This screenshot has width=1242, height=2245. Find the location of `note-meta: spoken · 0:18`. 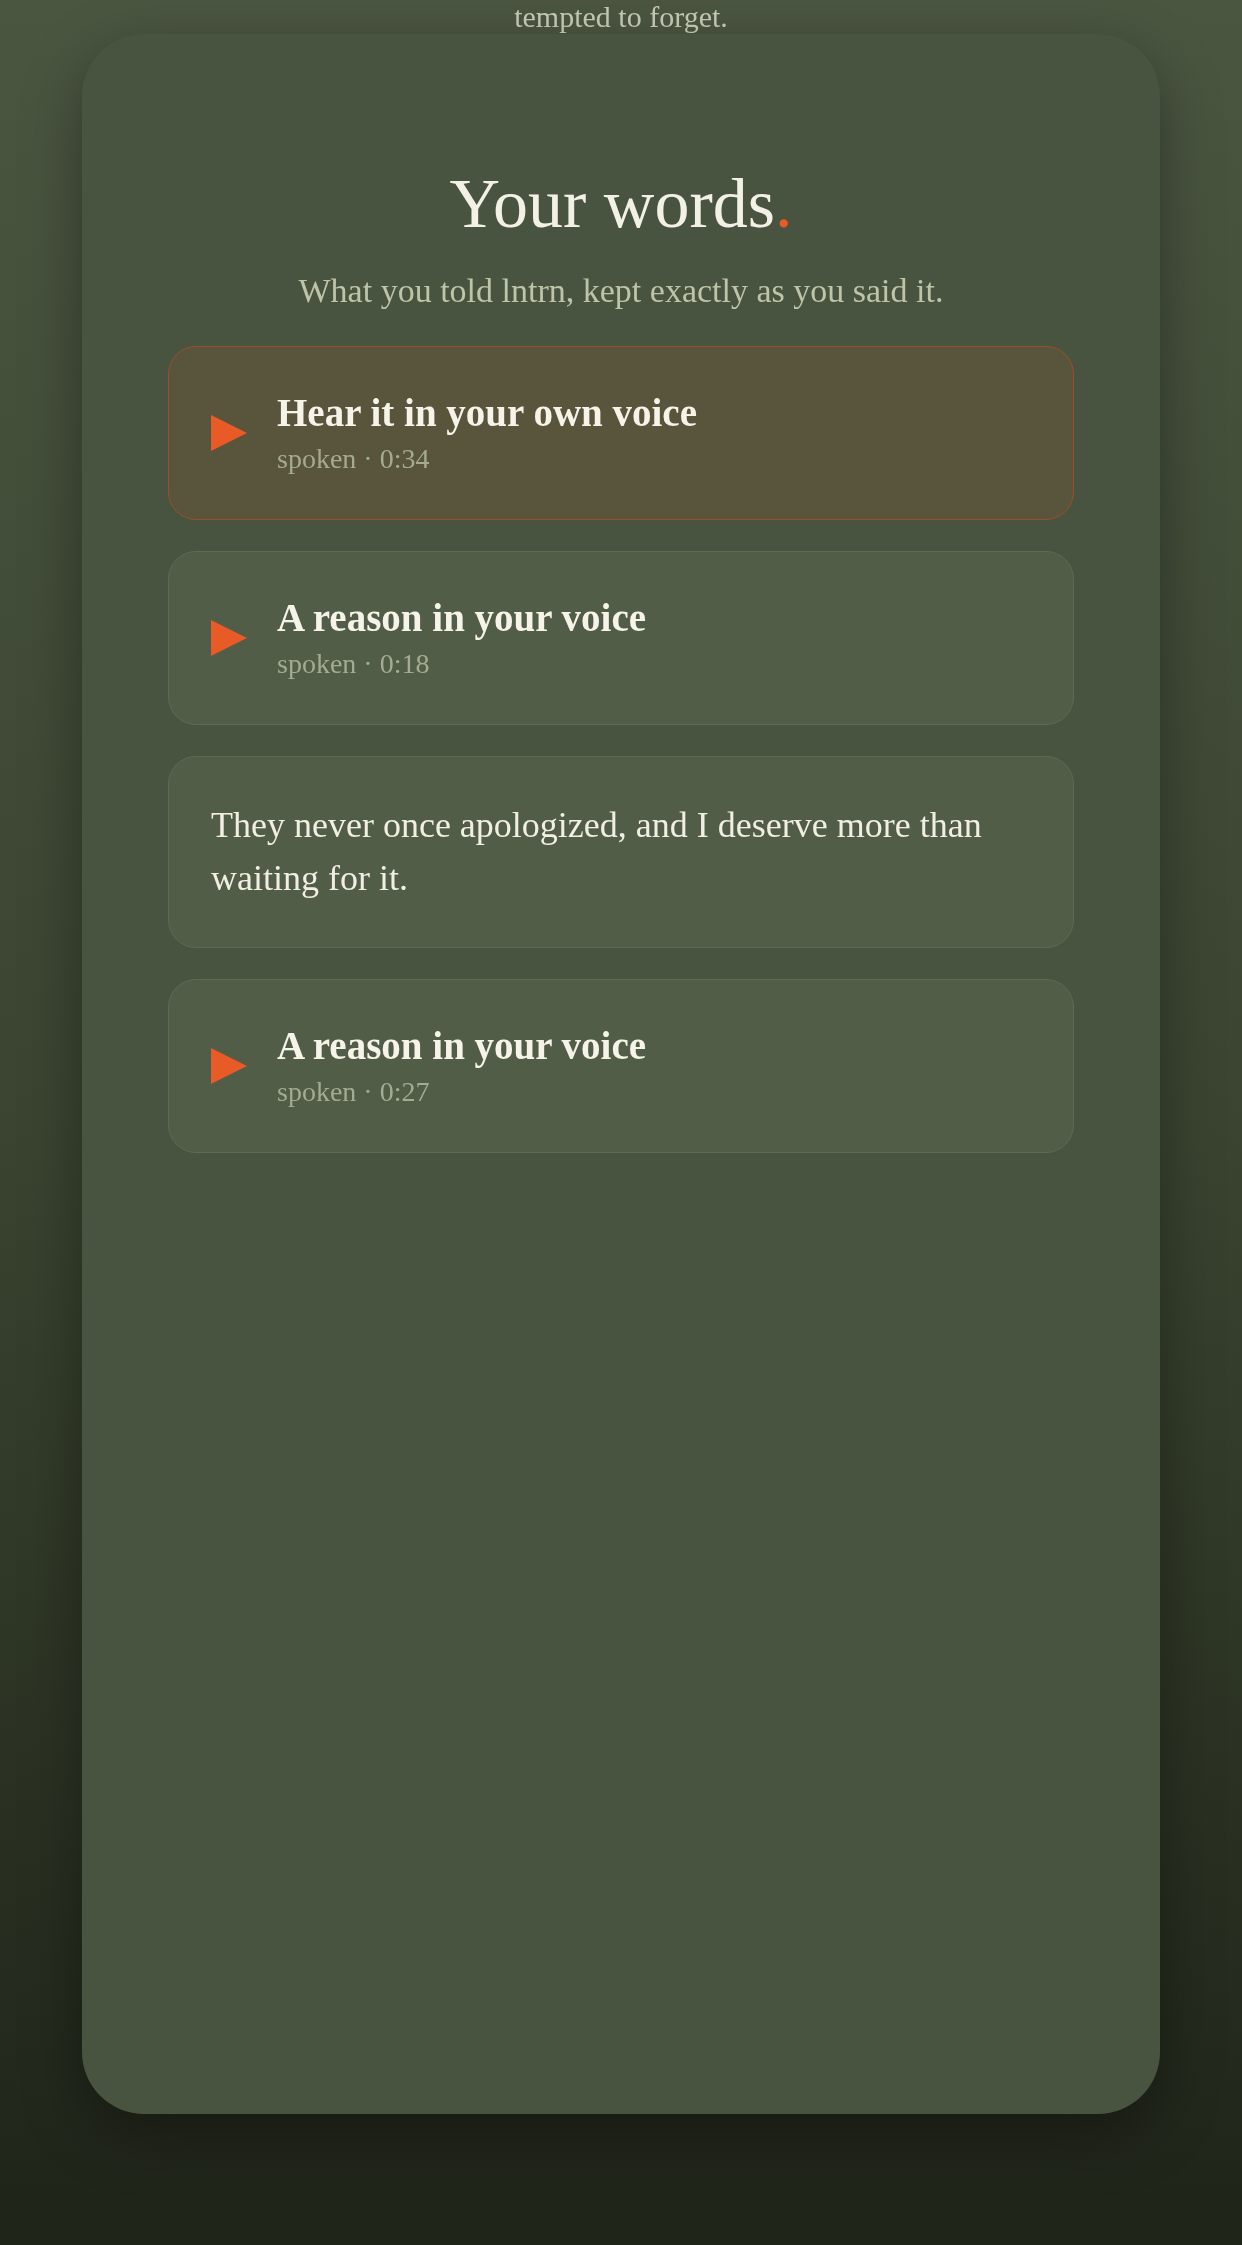

note-meta: spoken · 0:18 is located at coordinates (354, 664).